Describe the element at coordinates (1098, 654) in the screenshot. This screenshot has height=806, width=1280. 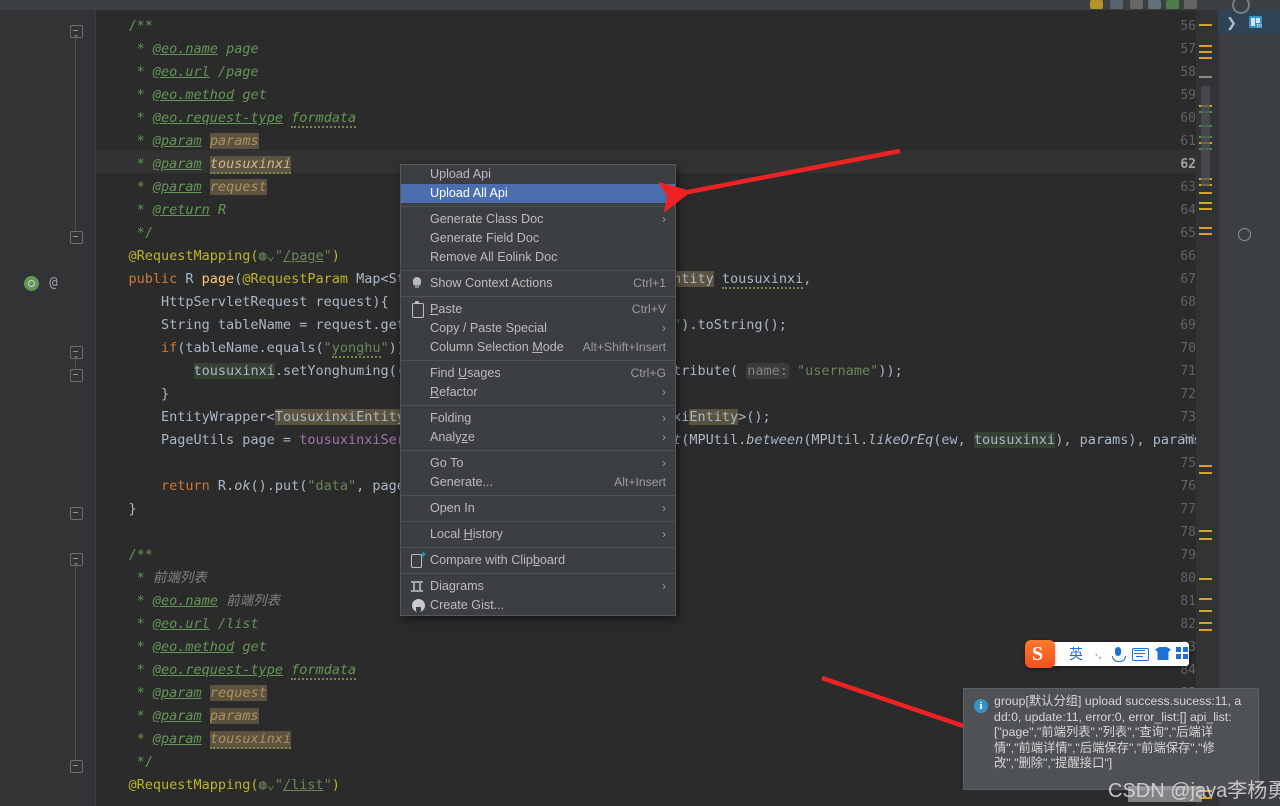
I see `ime-punctuation-button: ·,` at that location.